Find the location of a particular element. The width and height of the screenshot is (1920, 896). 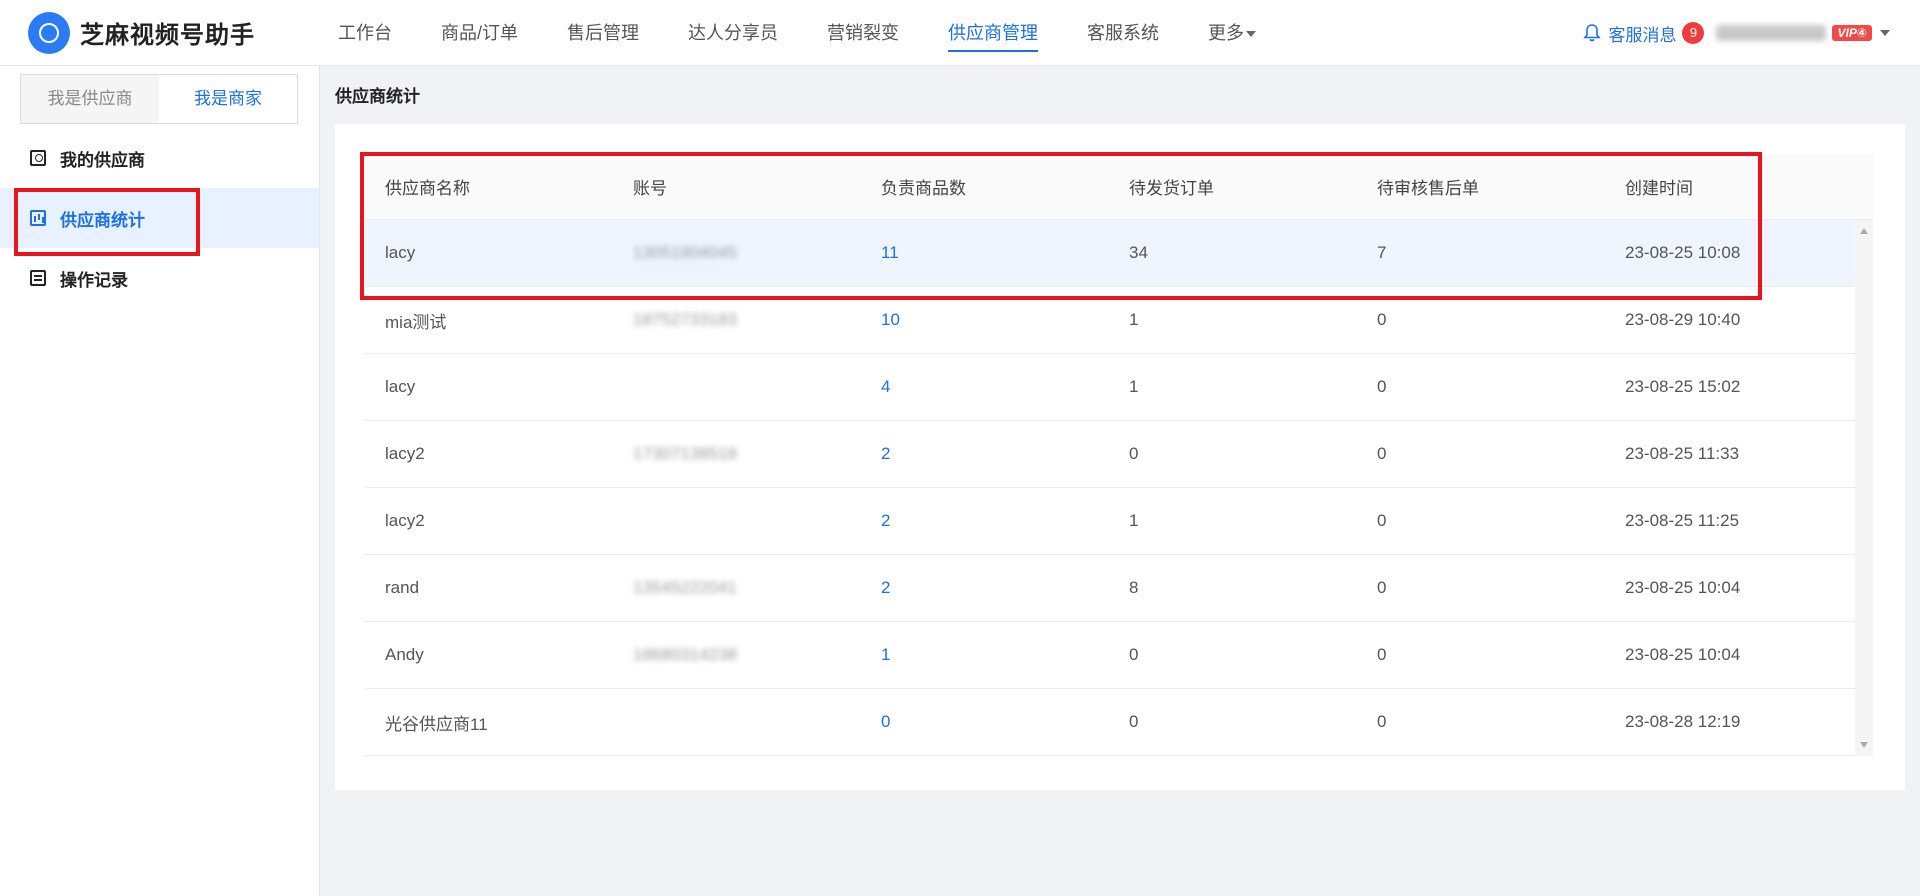

table-row: Andy 18680314238 1 0 0 23-08-25 10:04 is located at coordinates (1110, 655).